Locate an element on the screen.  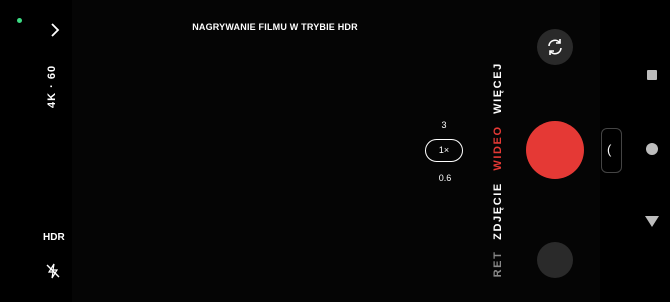
mode-portrait: RET is located at coordinates (498, 264).